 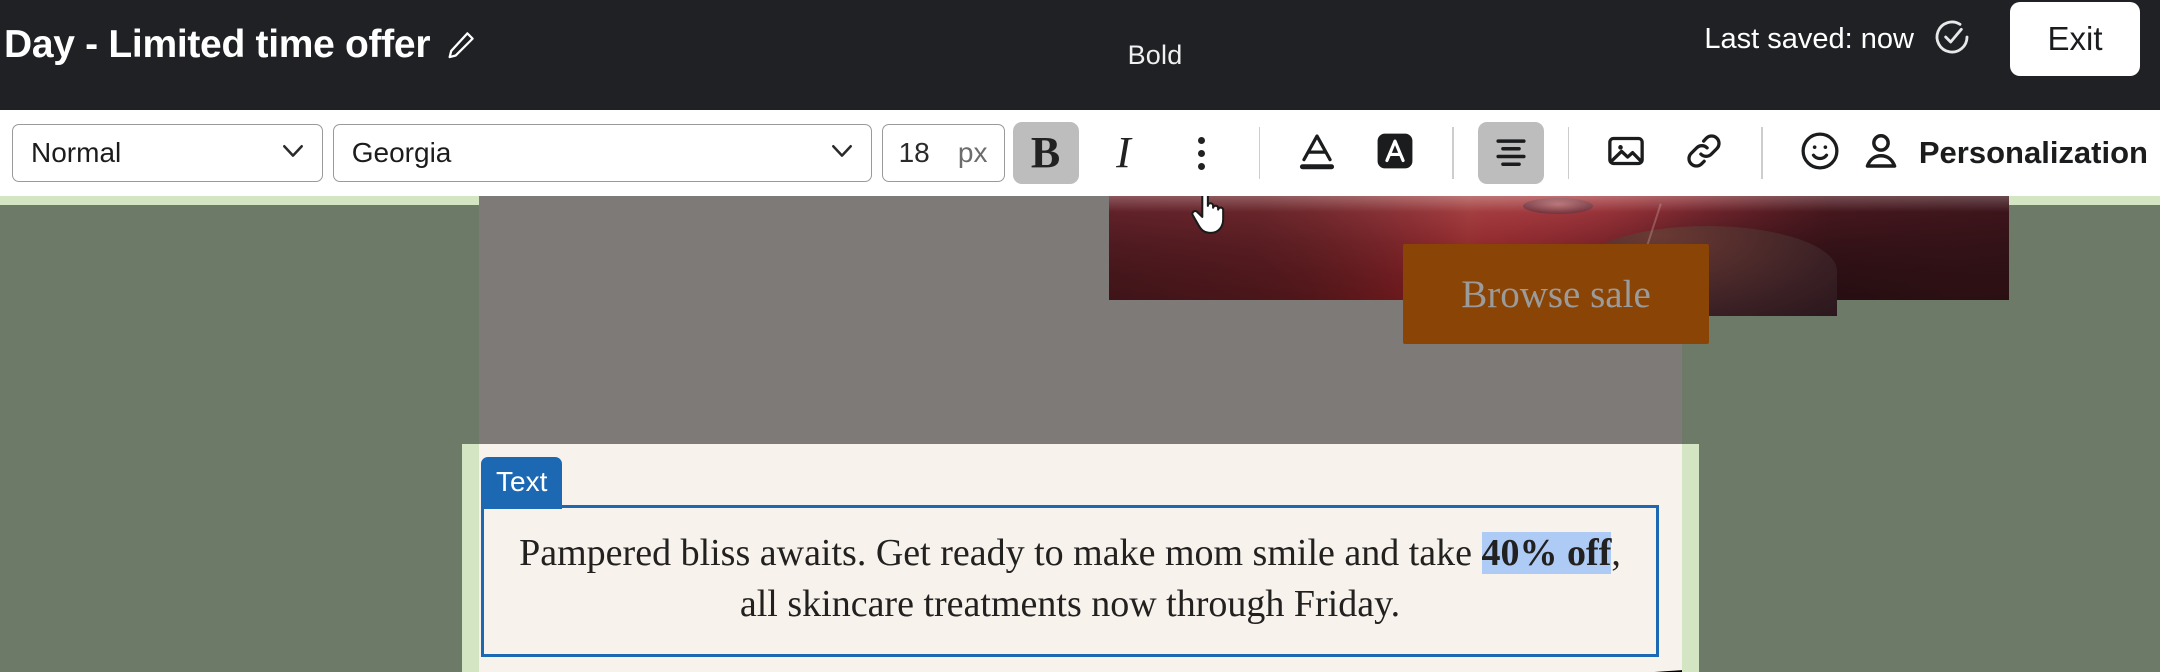 I want to click on insert-image-button, so click(x=1626, y=153).